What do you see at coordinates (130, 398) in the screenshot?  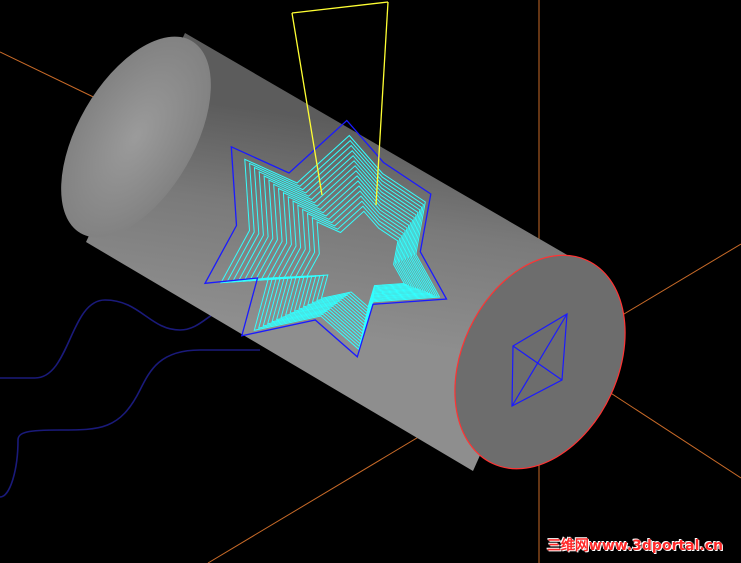 I see `guide-curve` at bounding box center [130, 398].